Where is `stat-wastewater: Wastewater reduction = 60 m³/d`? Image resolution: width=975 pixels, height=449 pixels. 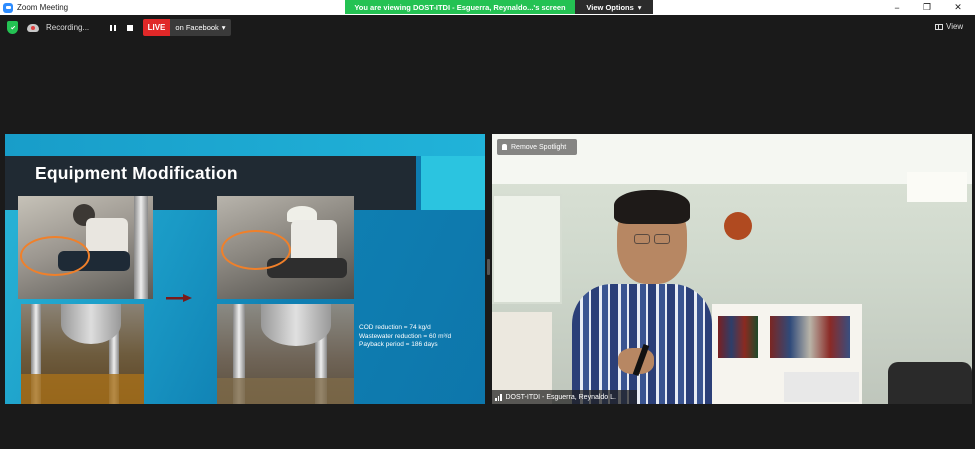 stat-wastewater: Wastewater reduction = 60 m³/d is located at coordinates (405, 336).